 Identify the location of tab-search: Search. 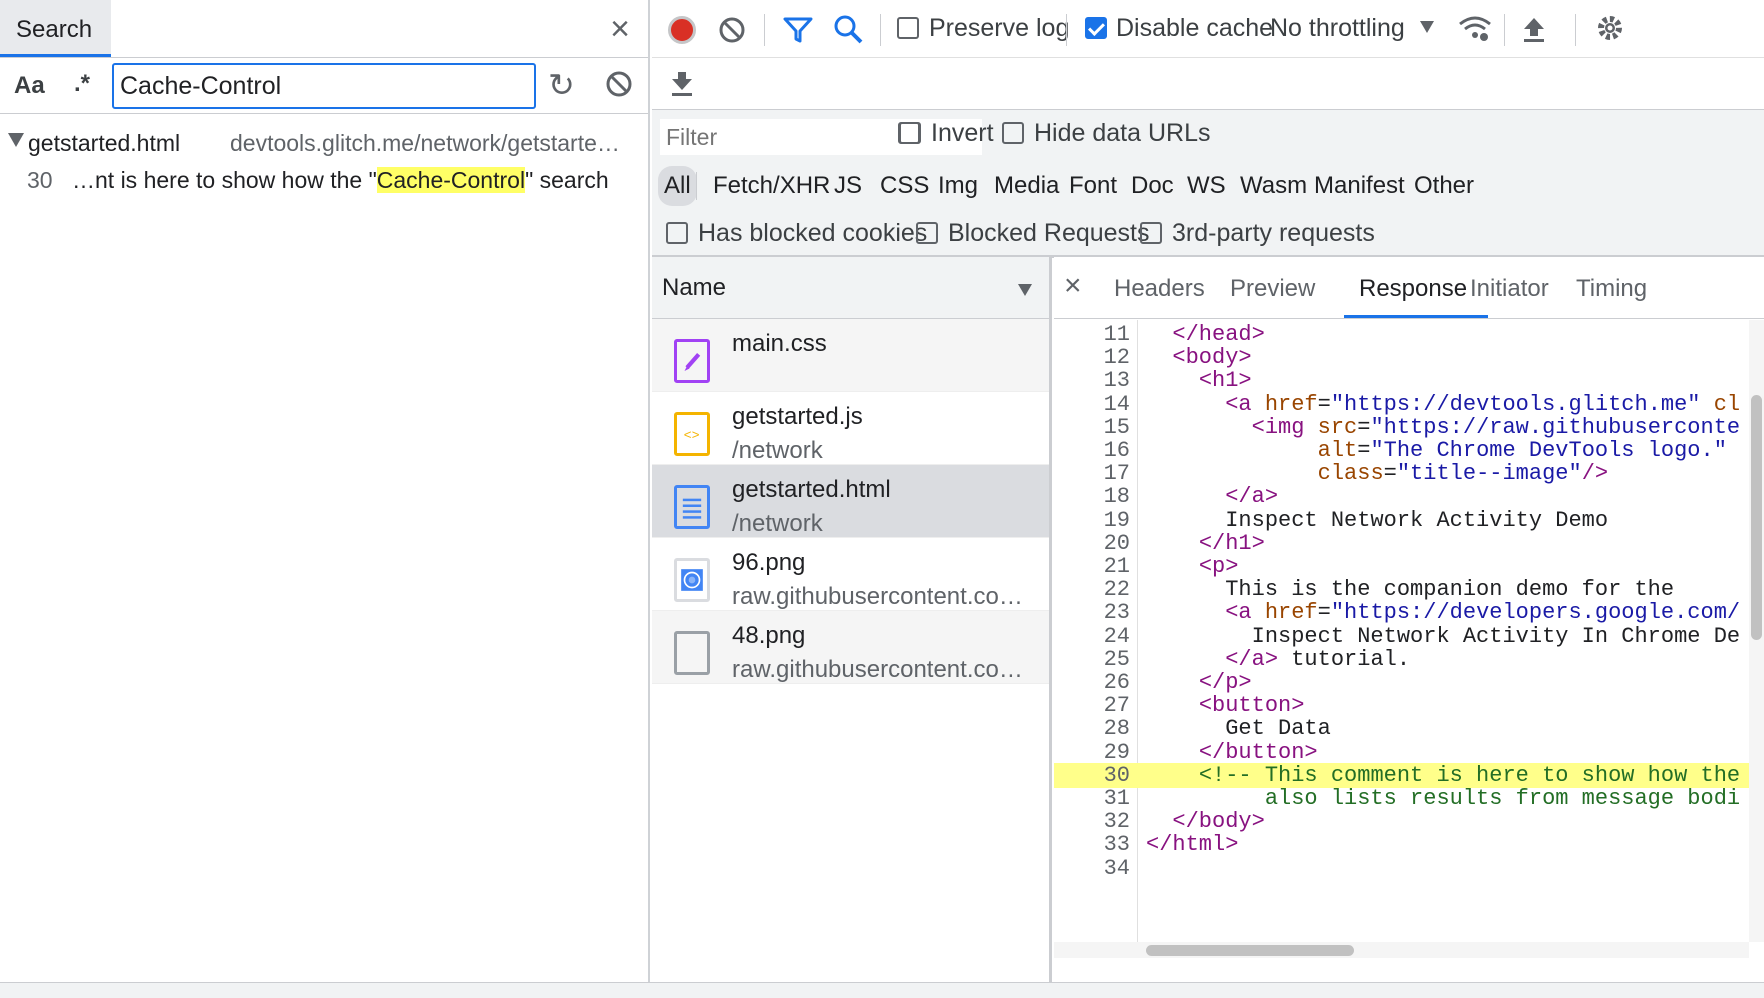
(55, 28).